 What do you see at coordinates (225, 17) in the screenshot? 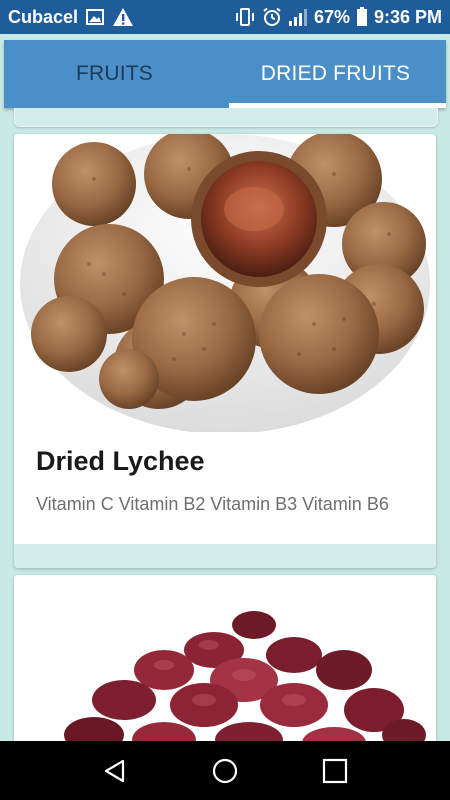
I see `status-bar: Cubacel 67% 9:36 PM` at bounding box center [225, 17].